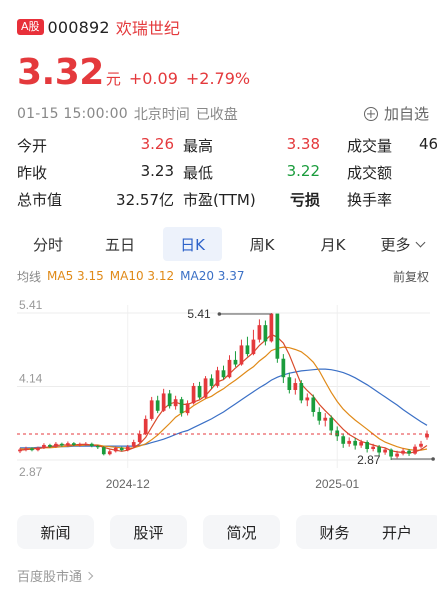 The height and width of the screenshot is (600, 437). What do you see at coordinates (75, 276) in the screenshot?
I see `ma5-value: MA5 3.15` at bounding box center [75, 276].